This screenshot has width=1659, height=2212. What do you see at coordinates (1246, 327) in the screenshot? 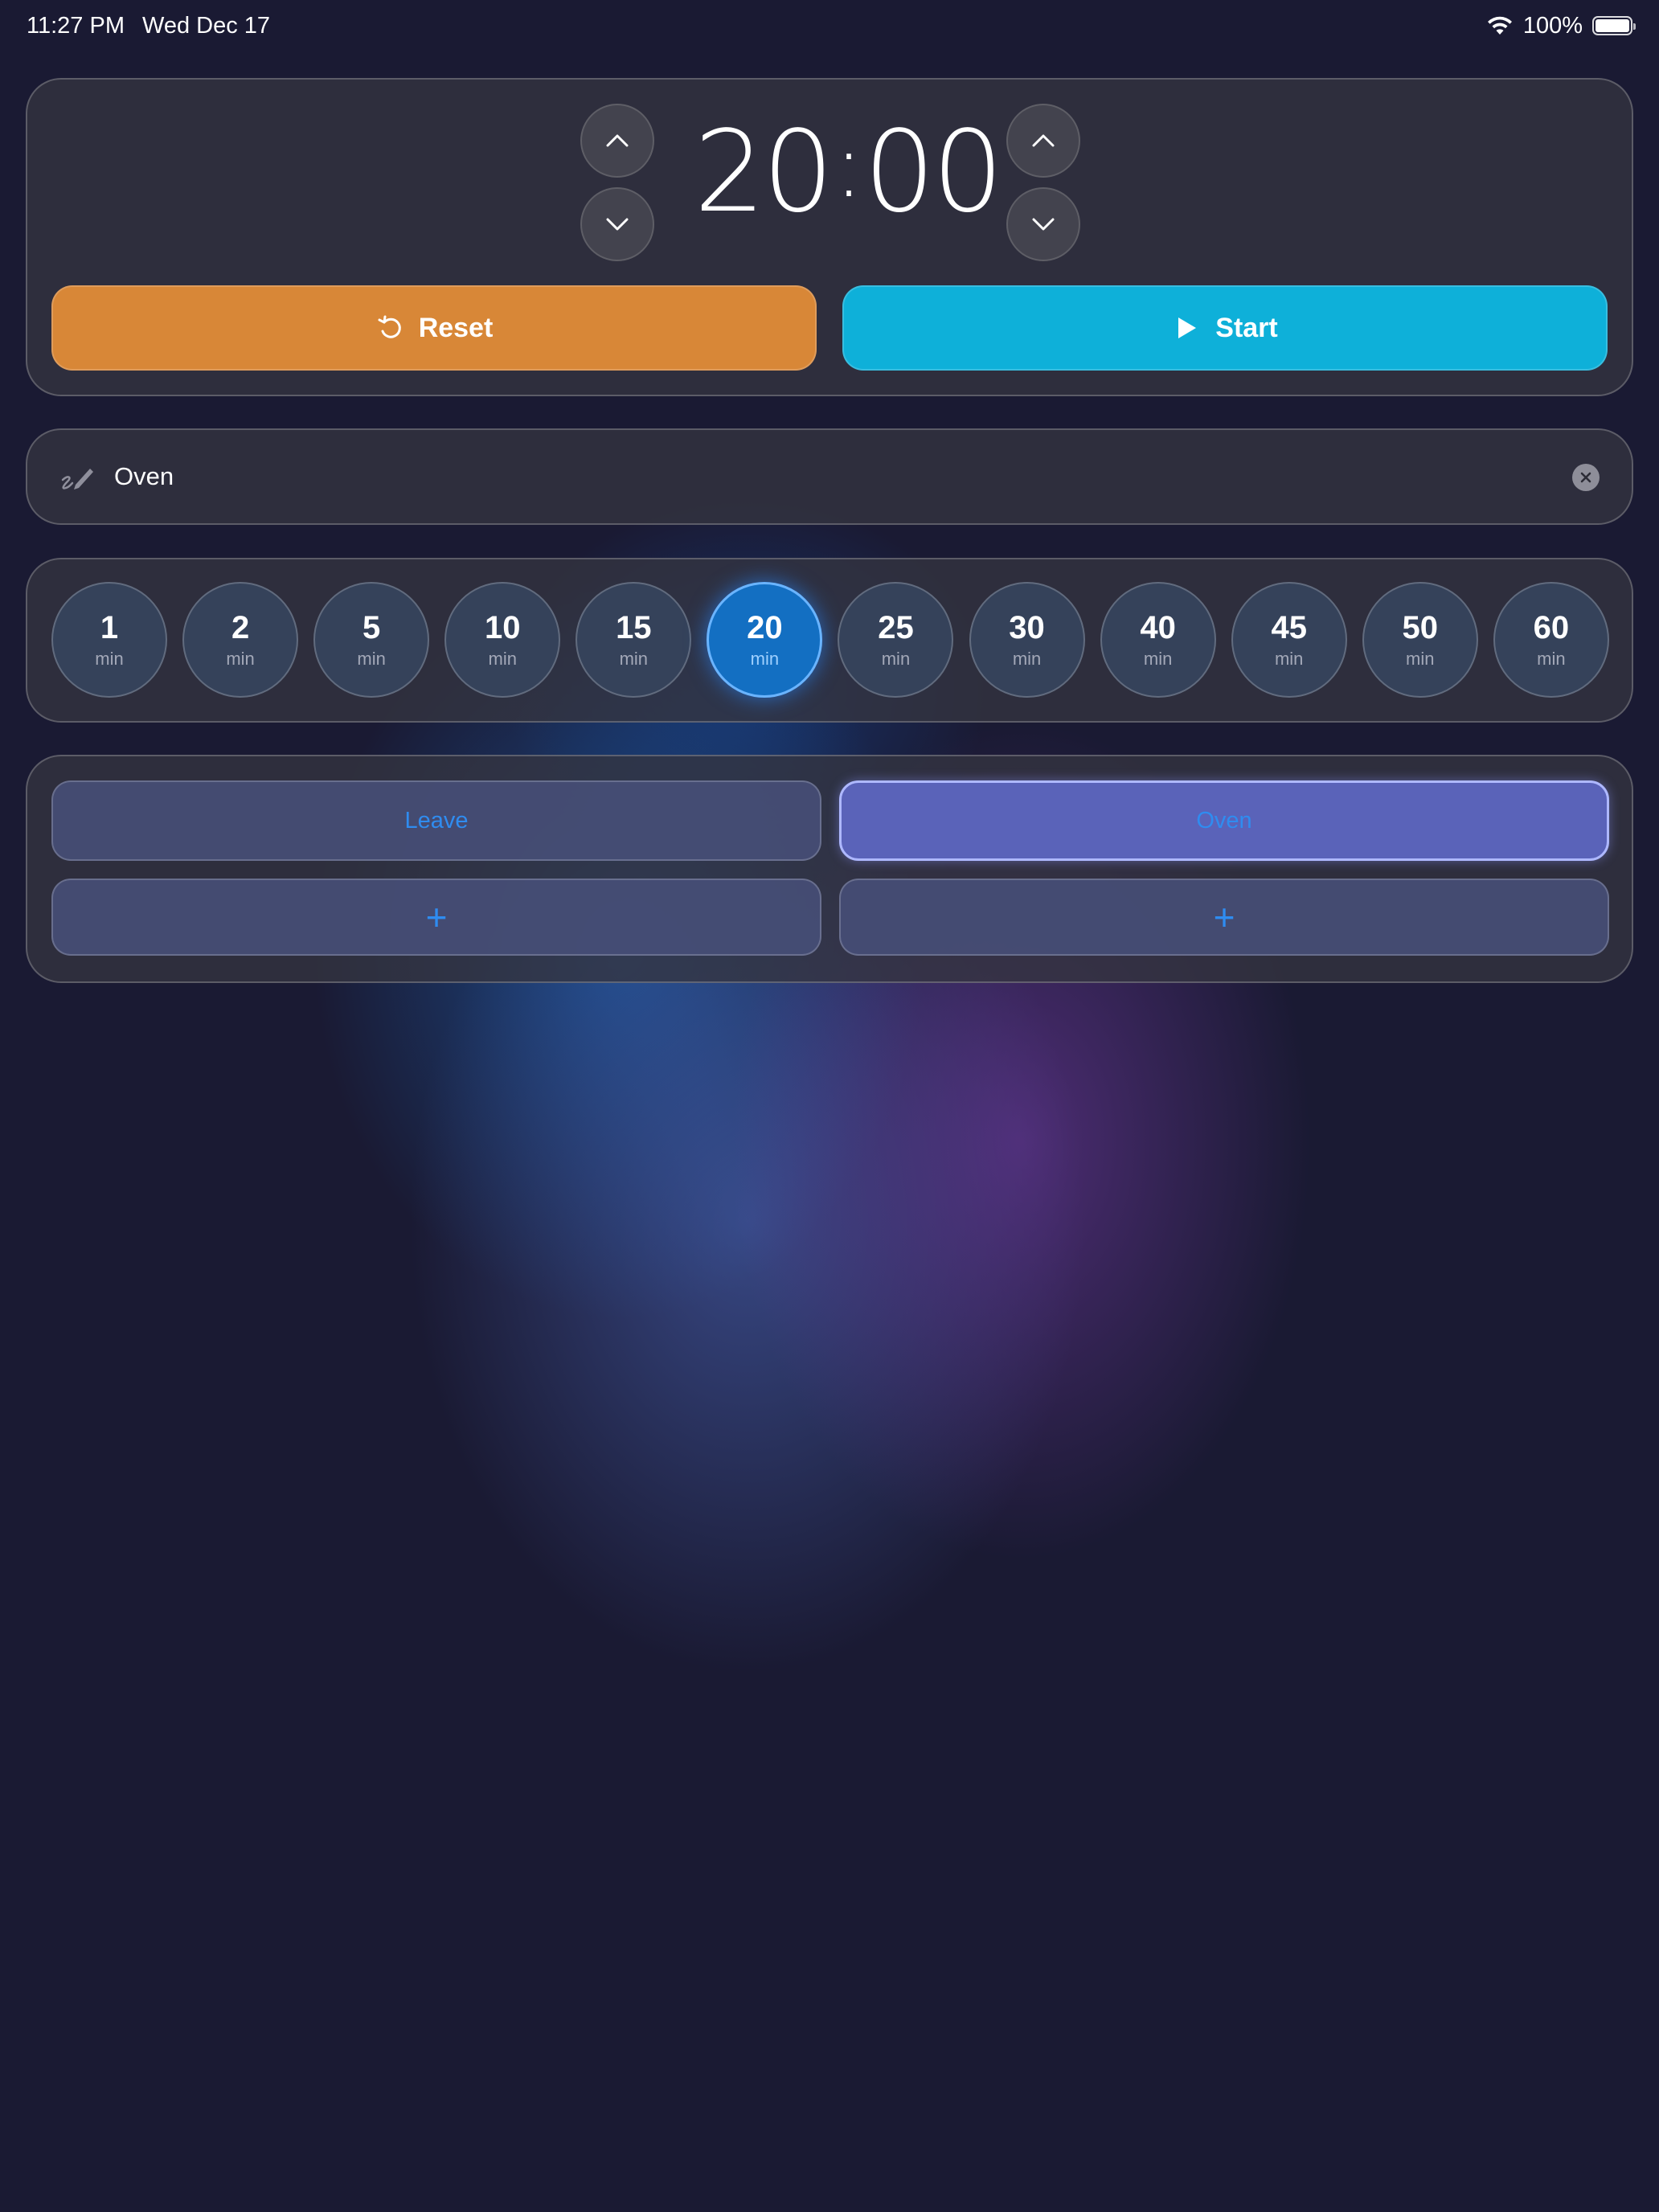
I see `start-label: Start` at bounding box center [1246, 327].